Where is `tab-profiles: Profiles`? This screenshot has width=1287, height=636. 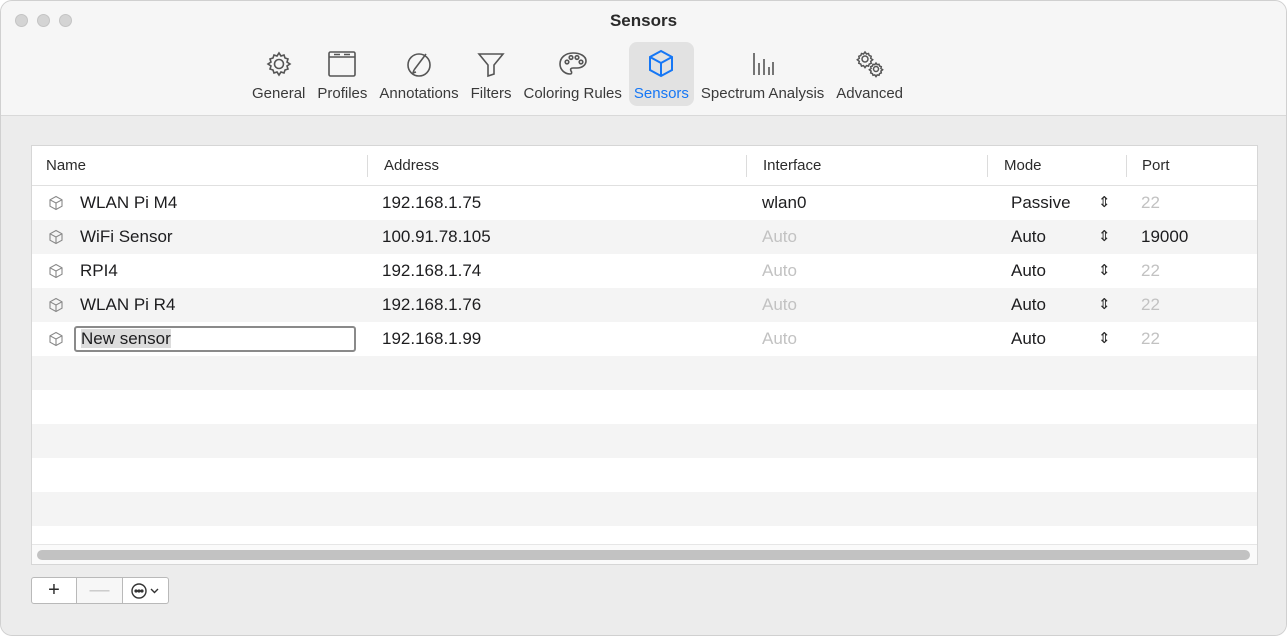 tab-profiles: Profiles is located at coordinates (342, 74).